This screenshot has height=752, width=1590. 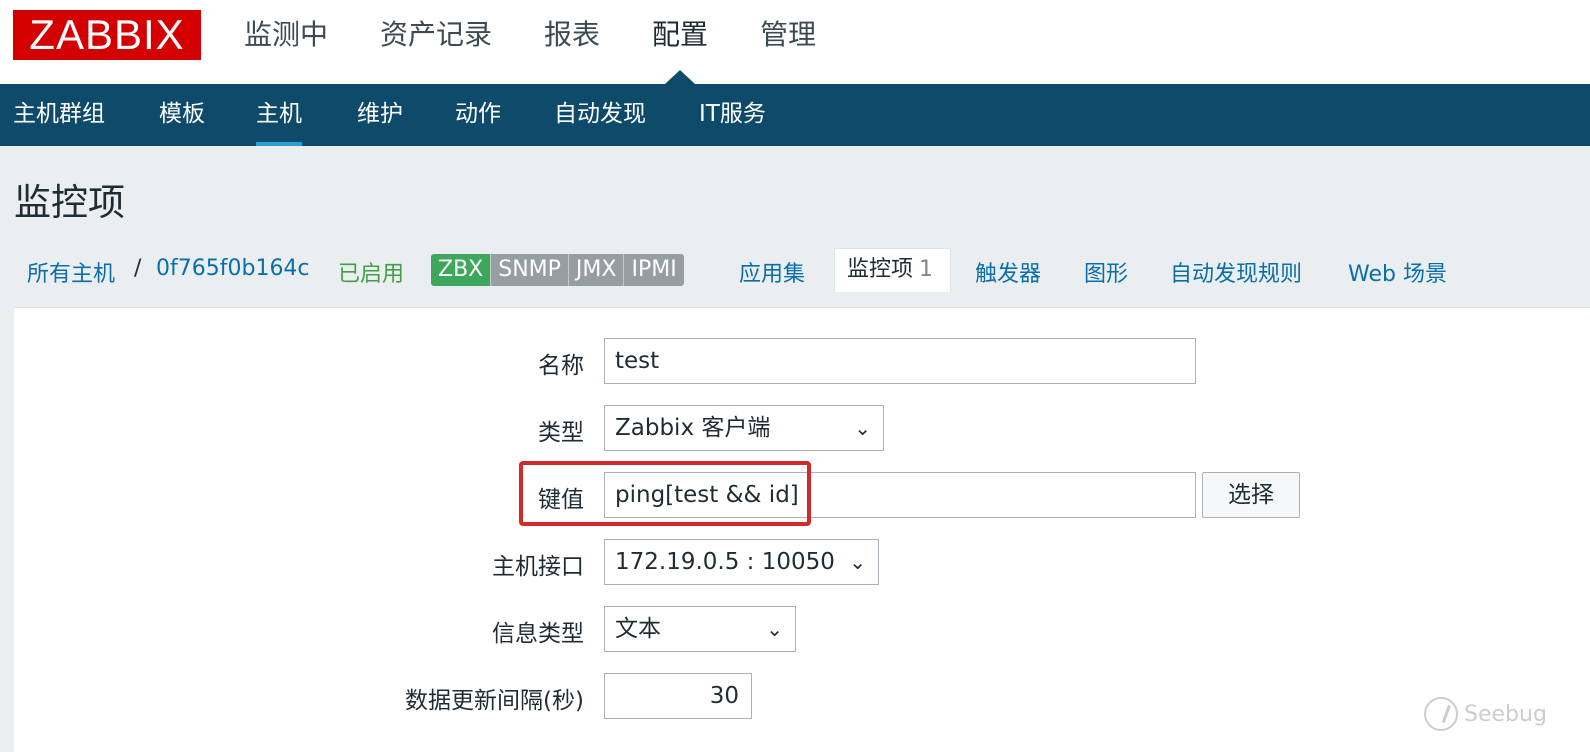 I want to click on tab-triggers: 触发器, so click(x=1008, y=272).